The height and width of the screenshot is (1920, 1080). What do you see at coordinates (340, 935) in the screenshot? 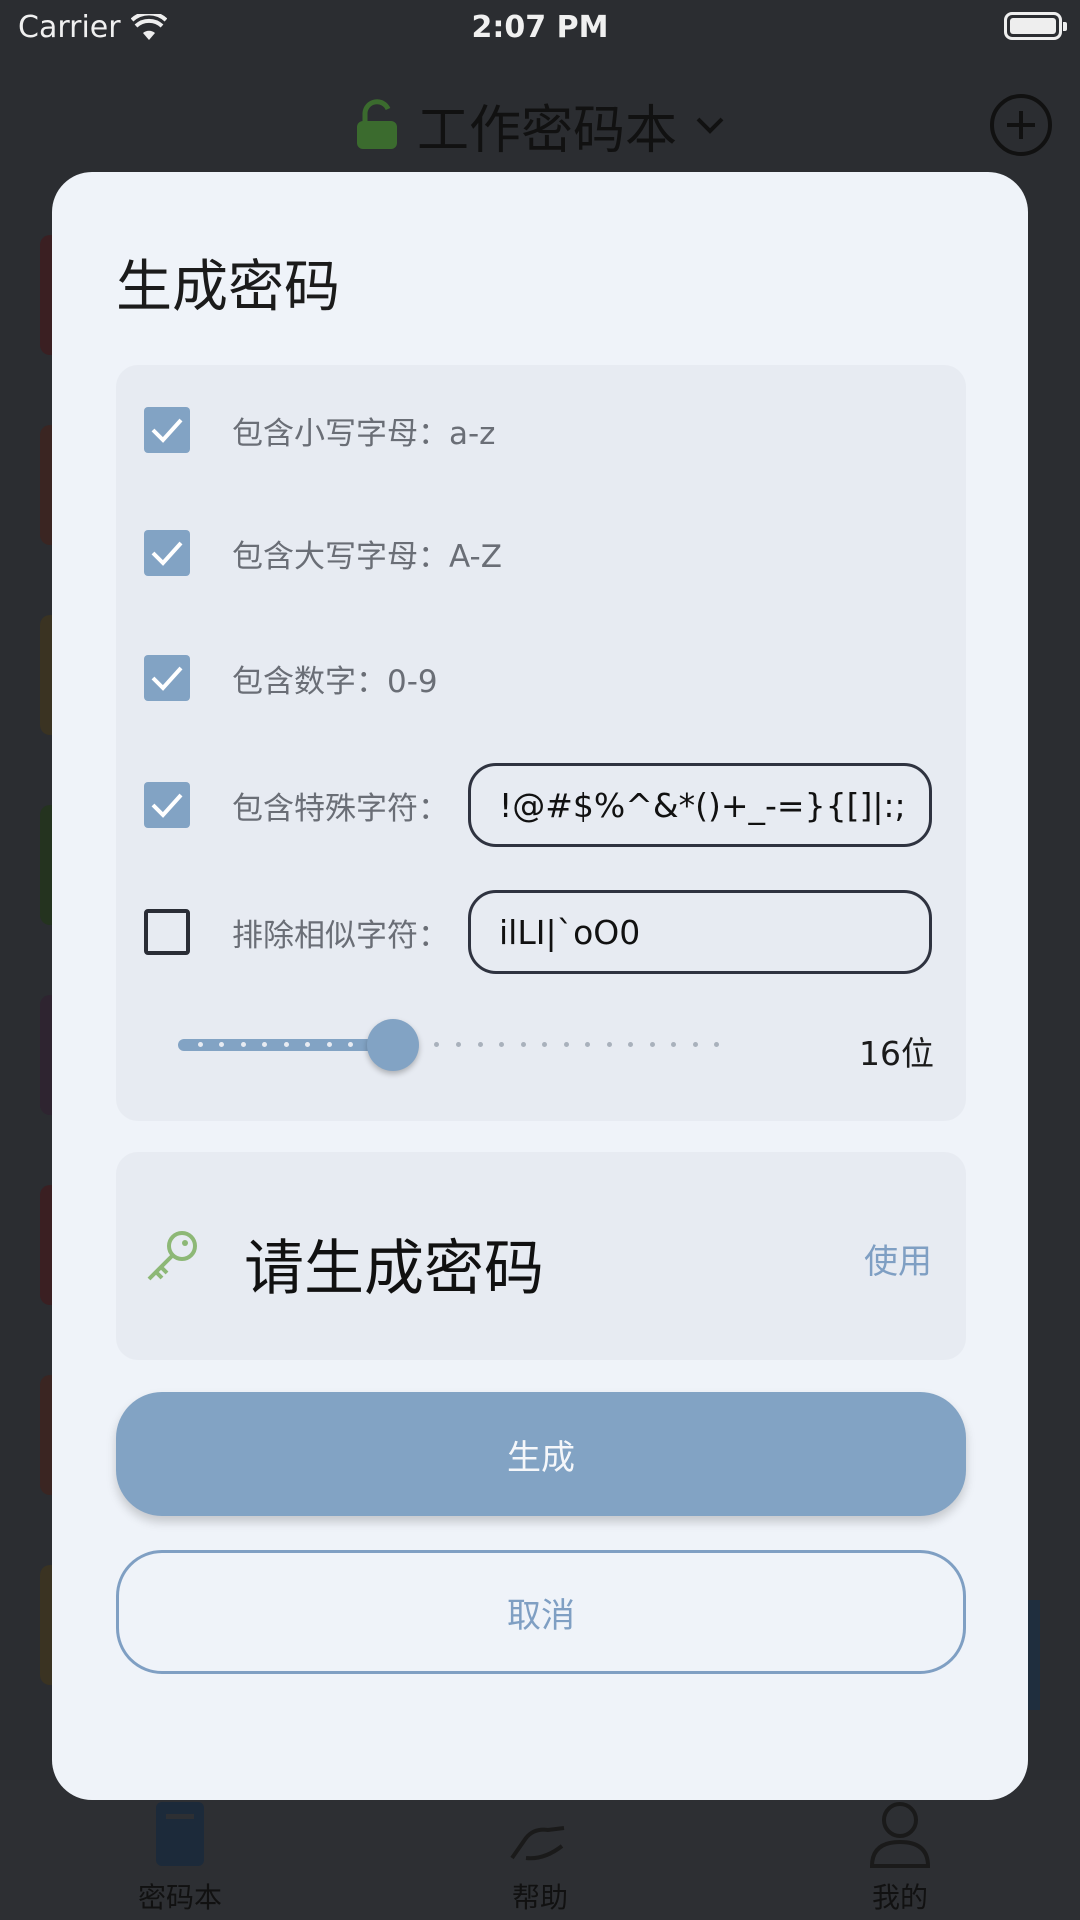
I see `option-label: 排除相似字符：` at bounding box center [340, 935].